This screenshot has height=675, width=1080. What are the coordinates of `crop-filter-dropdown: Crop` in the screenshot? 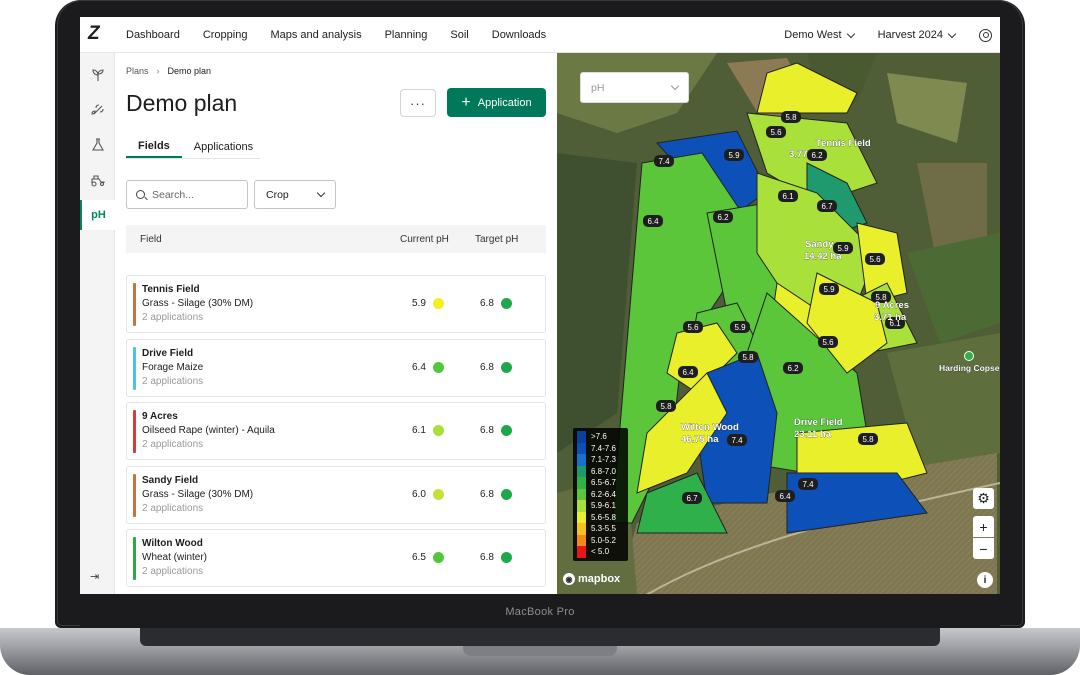 It's located at (295, 194).